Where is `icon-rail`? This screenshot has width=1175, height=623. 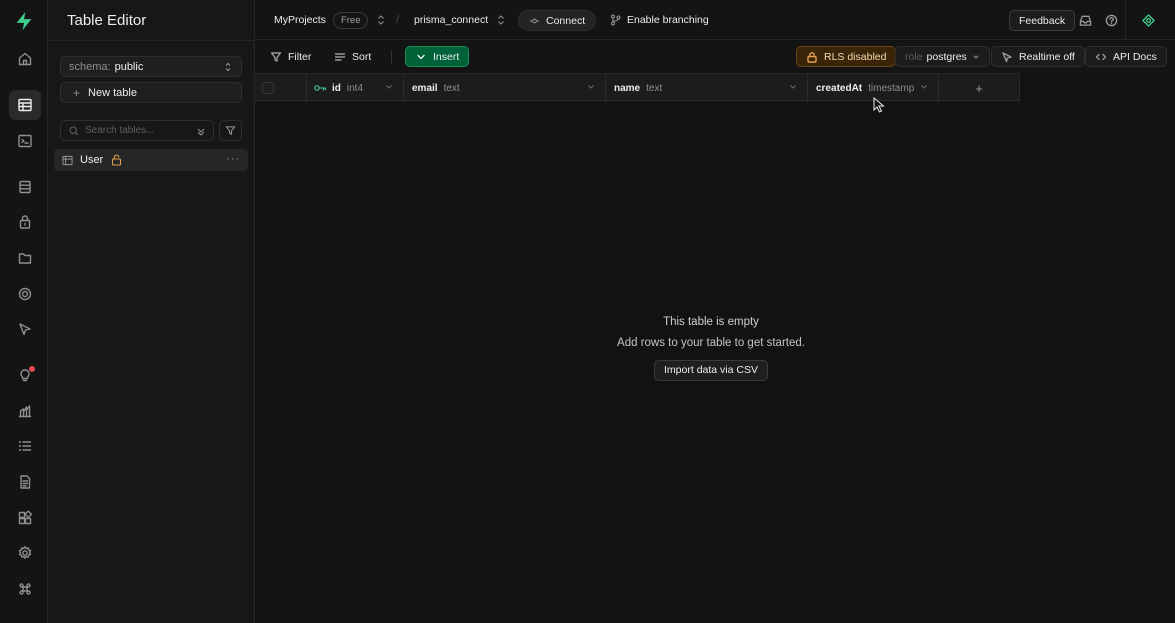
icon-rail is located at coordinates (24, 311).